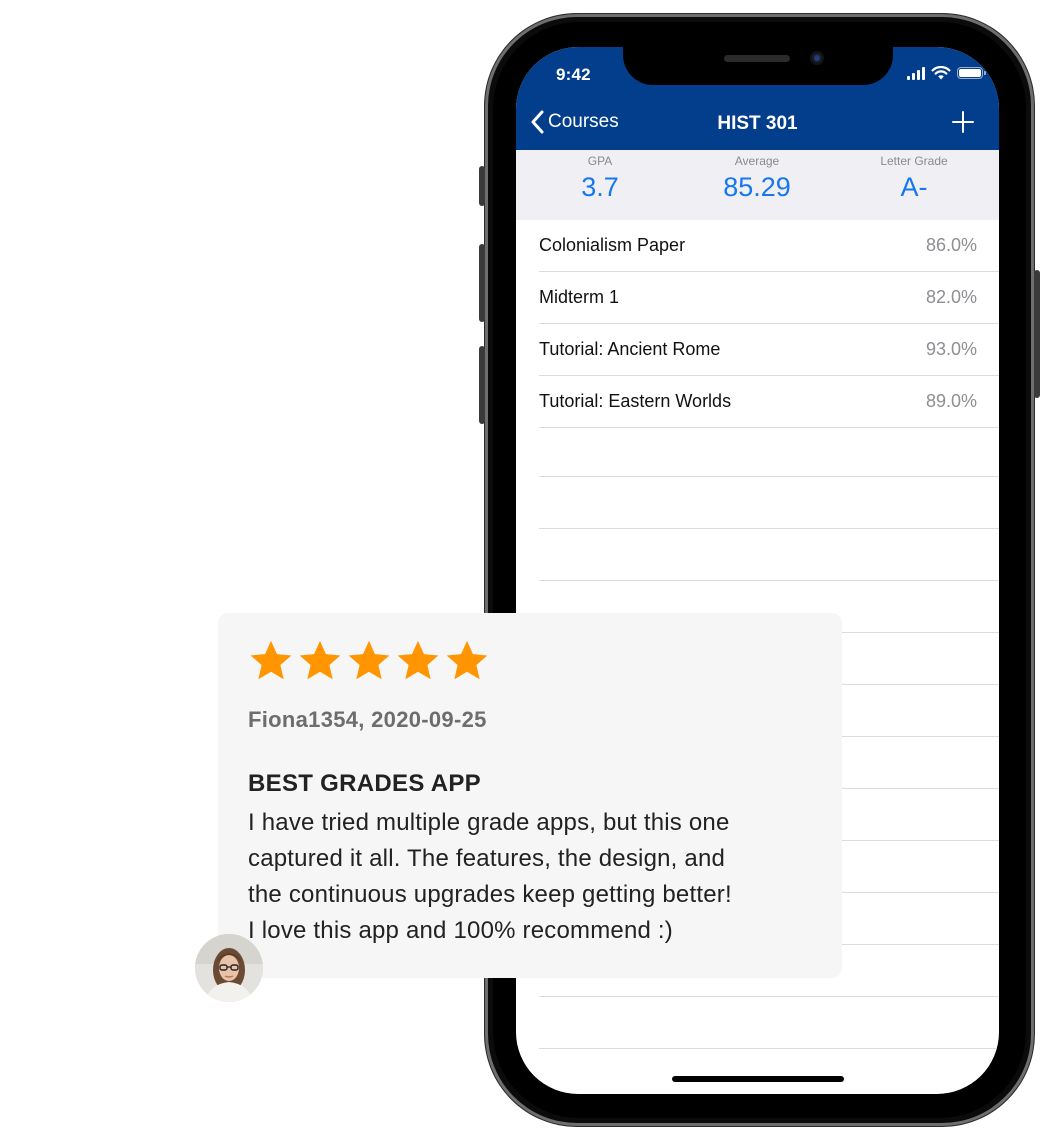 This screenshot has width=1044, height=1134. What do you see at coordinates (817, 58) in the screenshot?
I see `front-camera` at bounding box center [817, 58].